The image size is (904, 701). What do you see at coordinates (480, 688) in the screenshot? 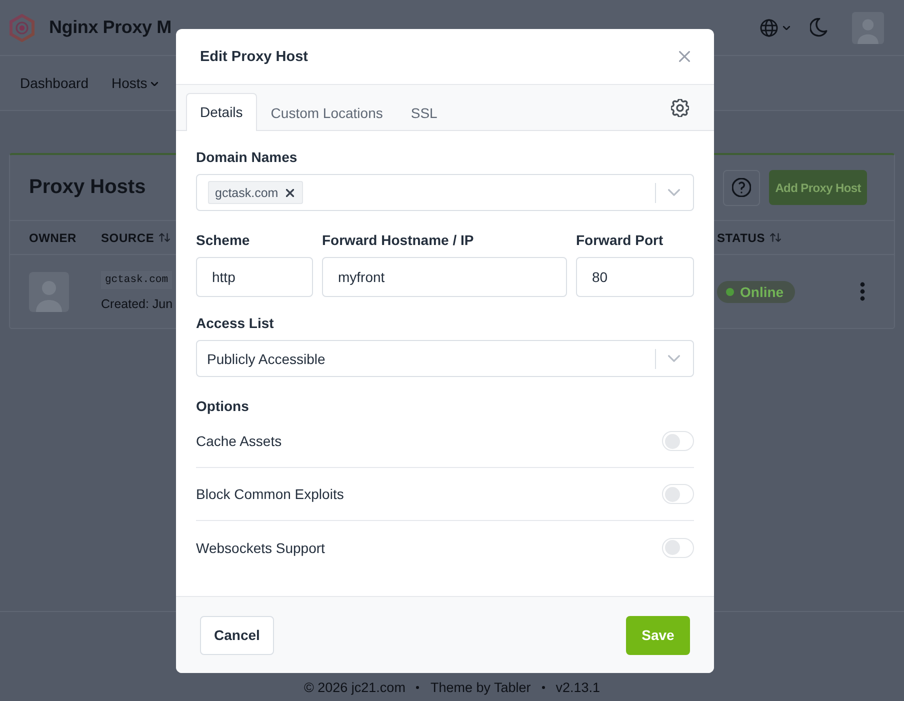
I see `footer-text: Theme by Tabler` at bounding box center [480, 688].